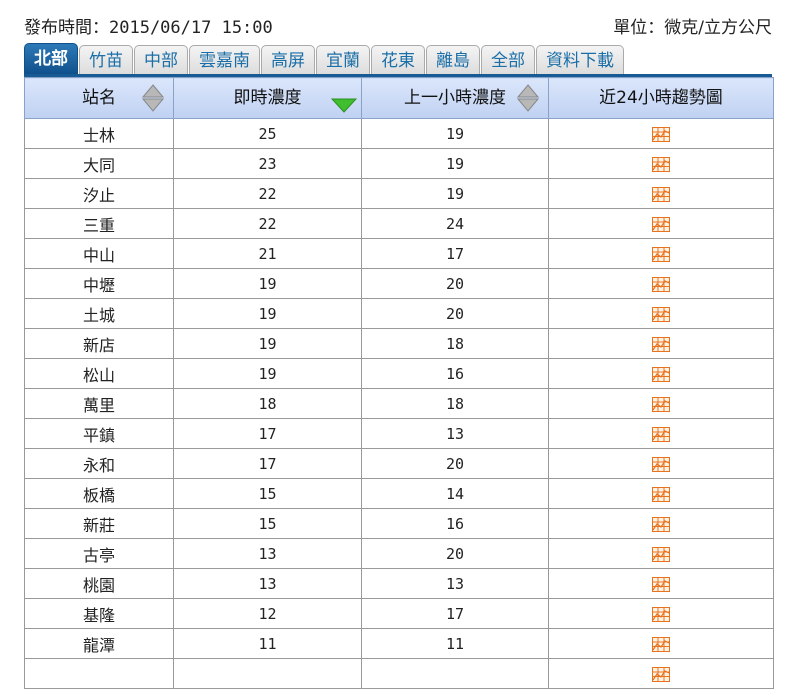 Image resolution: width=792 pixels, height=689 pixels. I want to click on table-row: 大同 23 19, so click(399, 163).